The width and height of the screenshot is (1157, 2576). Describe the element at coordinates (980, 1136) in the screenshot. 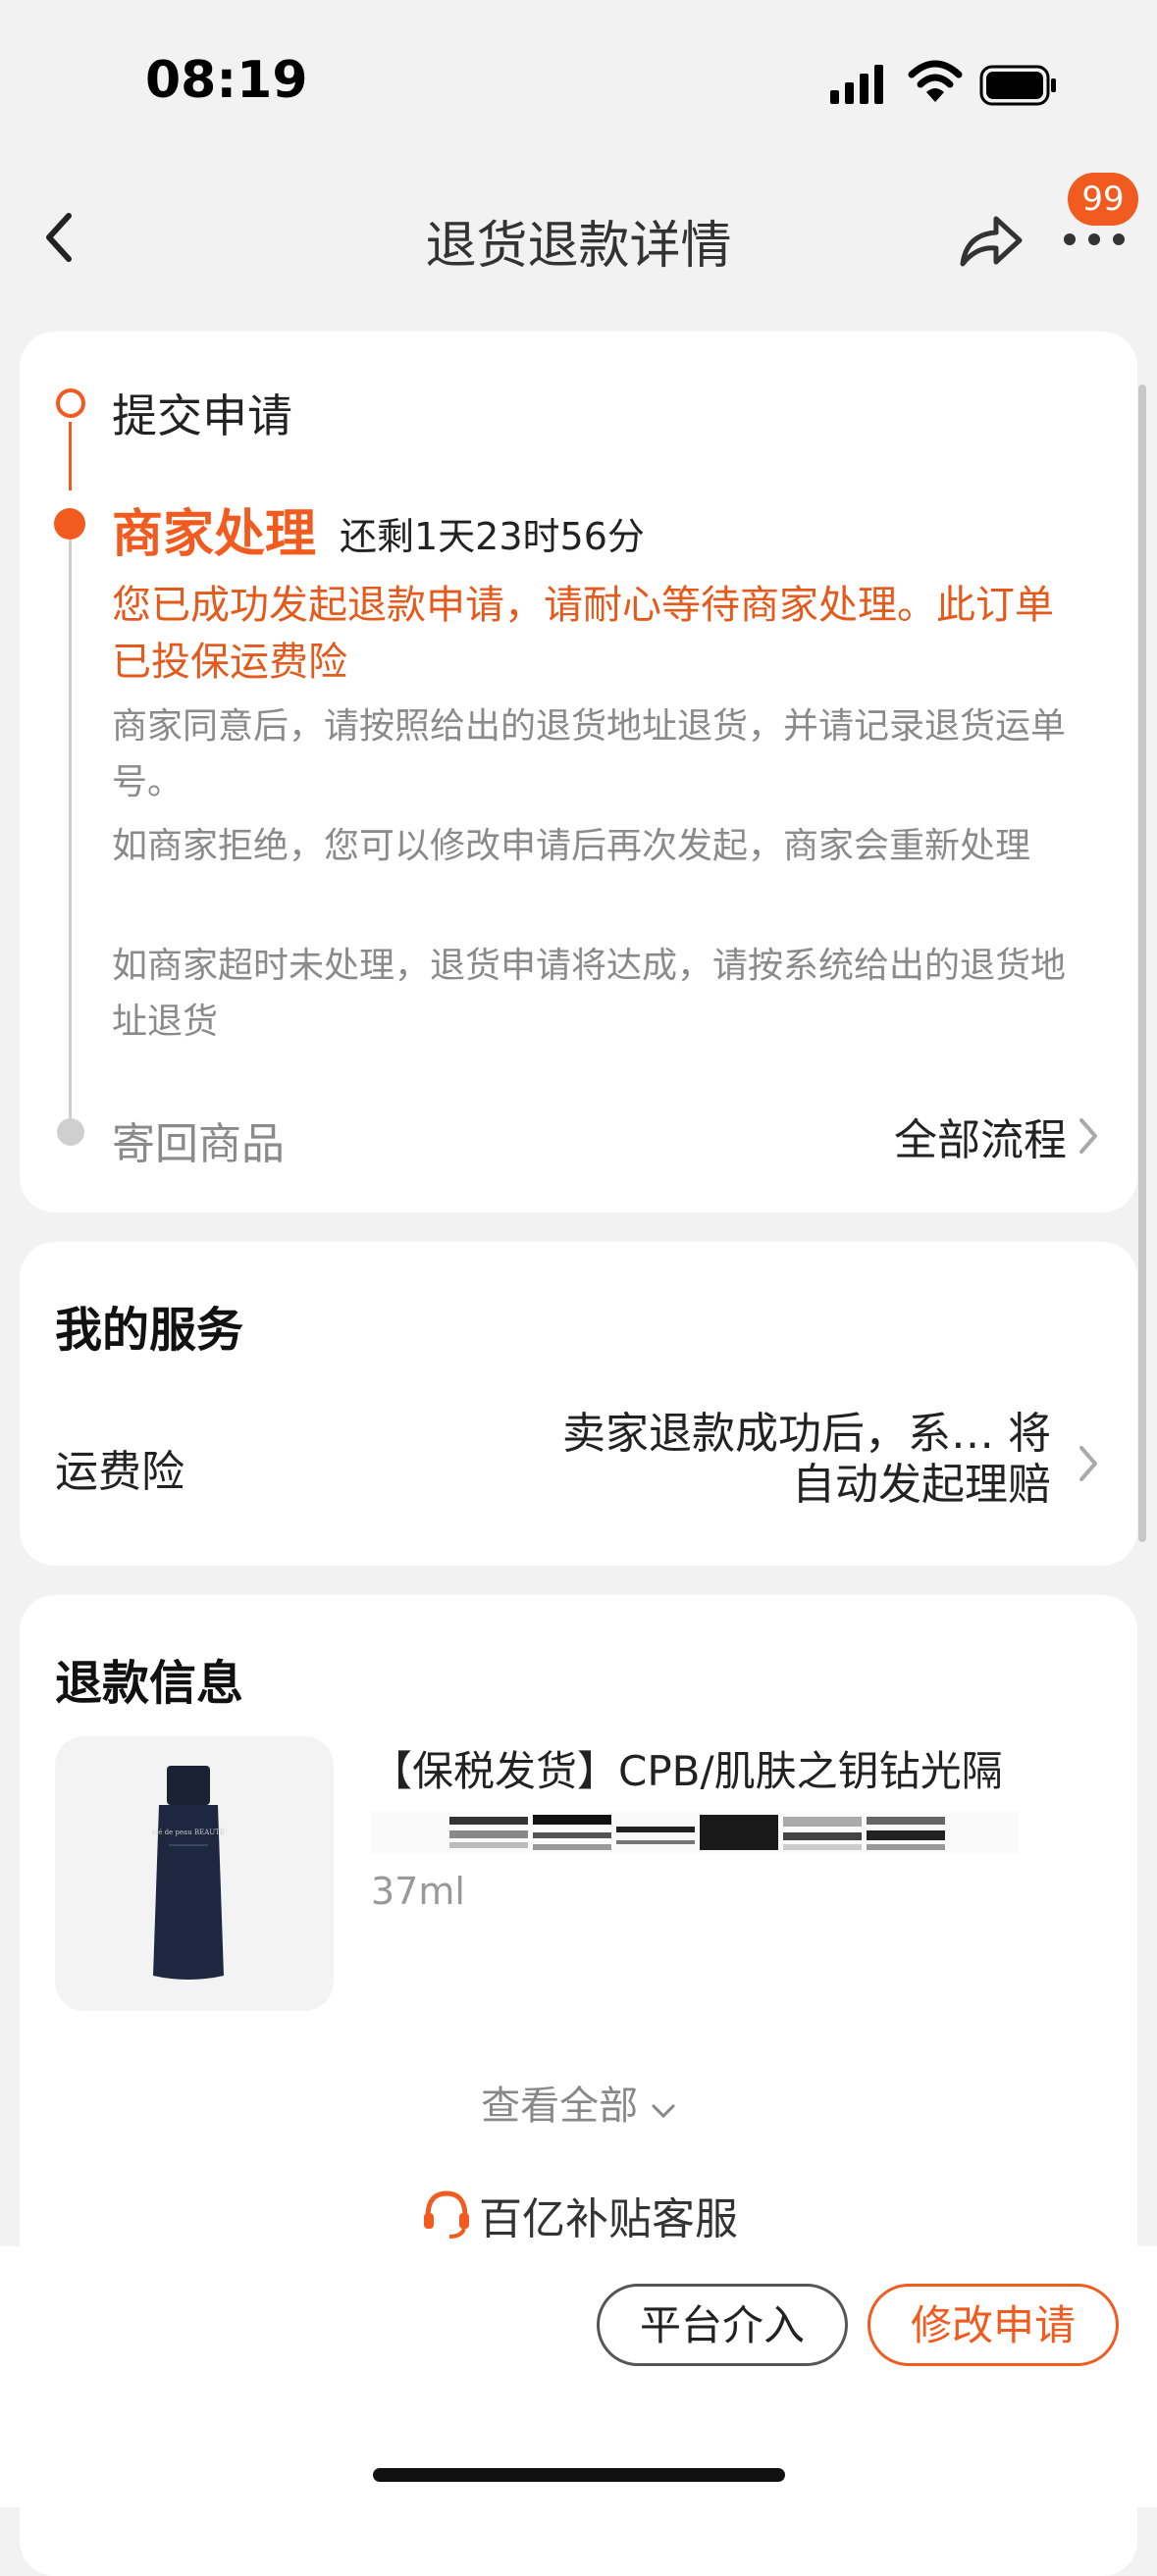

I see `all-flow-link: 全部流程` at that location.